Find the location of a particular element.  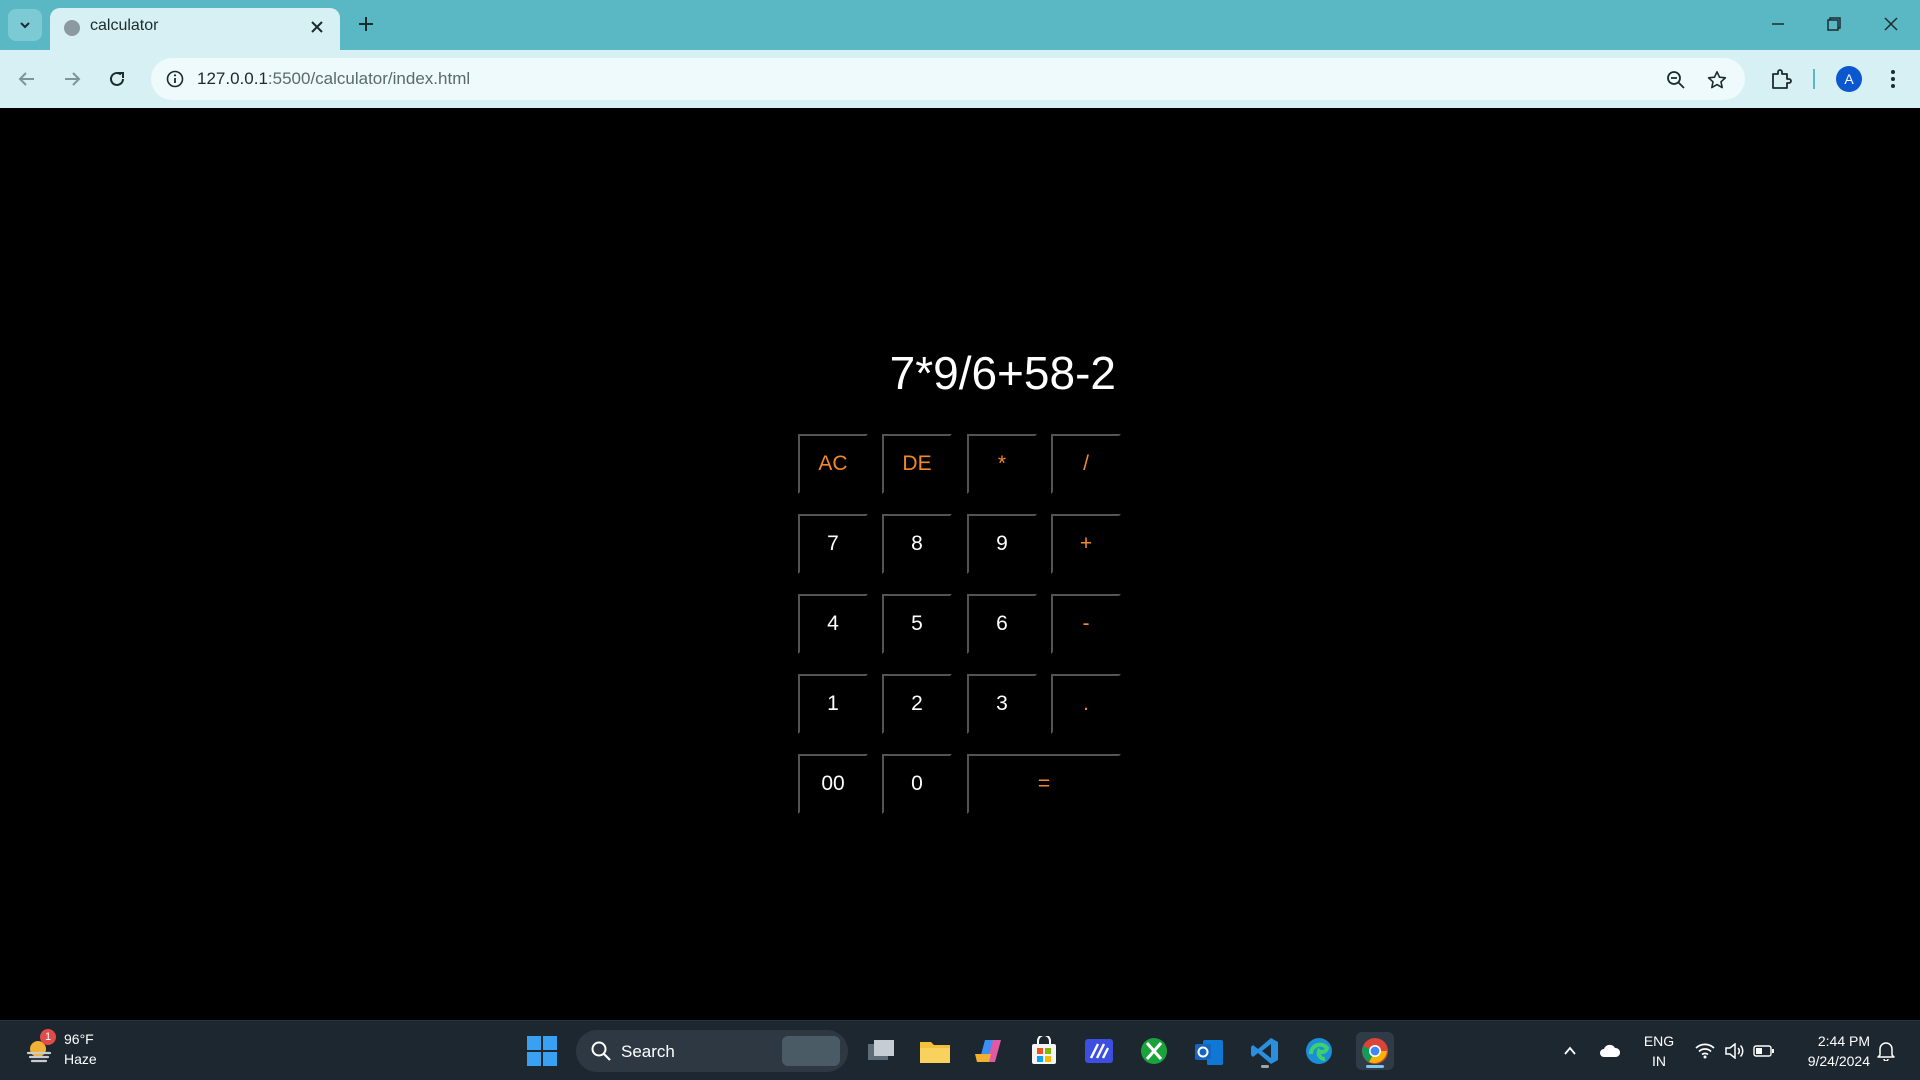

more-vertical-icon is located at coordinates (1893, 79).